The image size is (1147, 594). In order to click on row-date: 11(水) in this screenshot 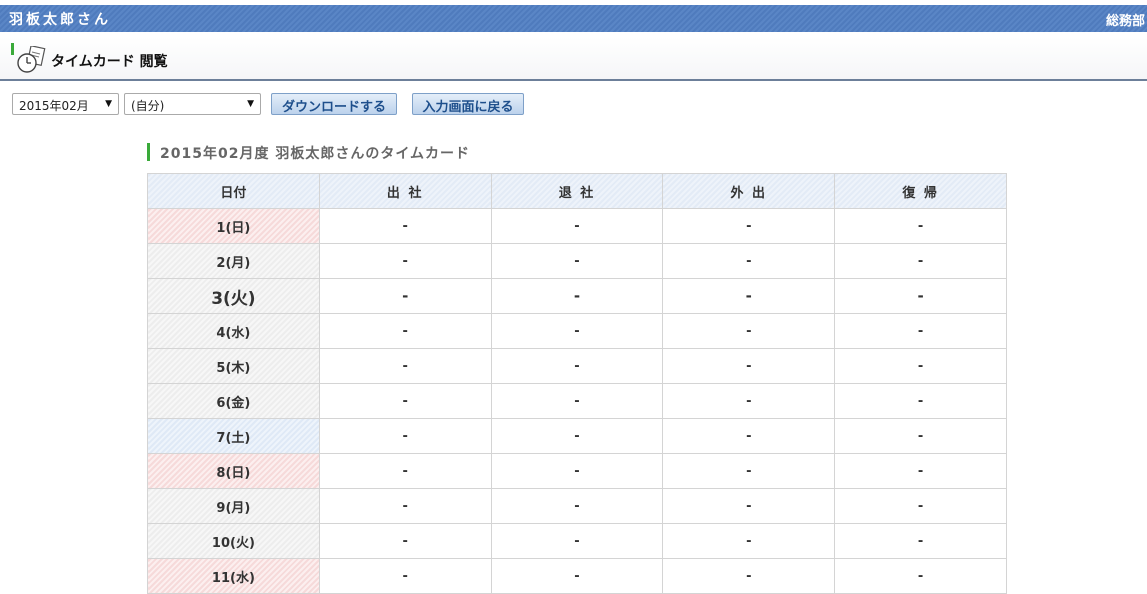, I will do `click(233, 576)`.